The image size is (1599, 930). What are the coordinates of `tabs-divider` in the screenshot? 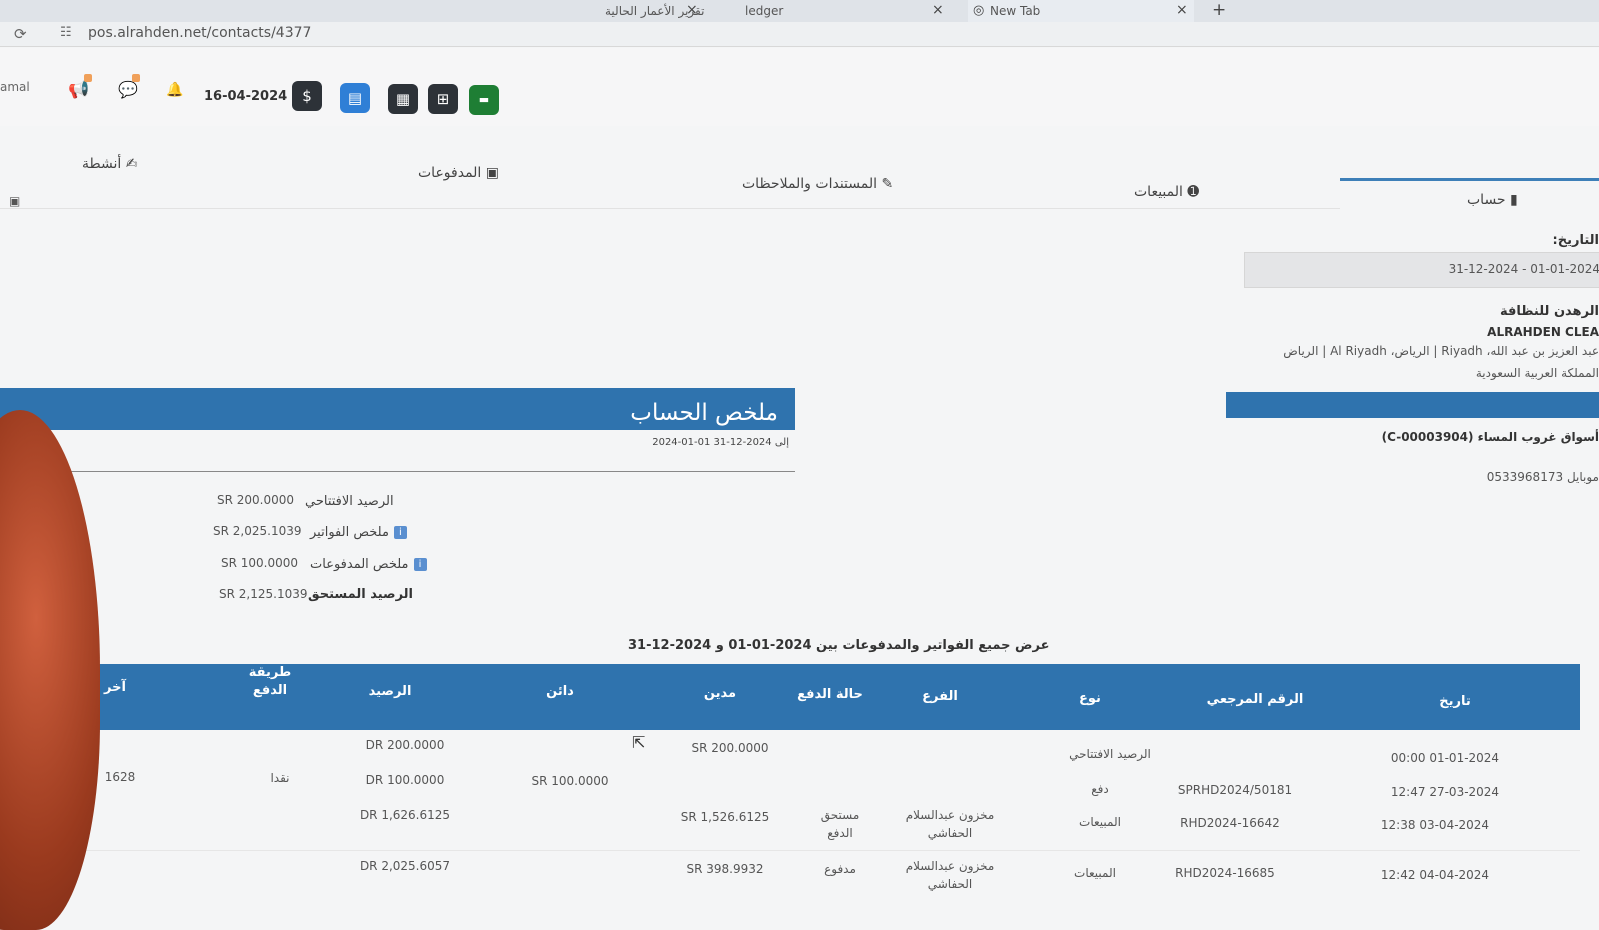 It's located at (670, 208).